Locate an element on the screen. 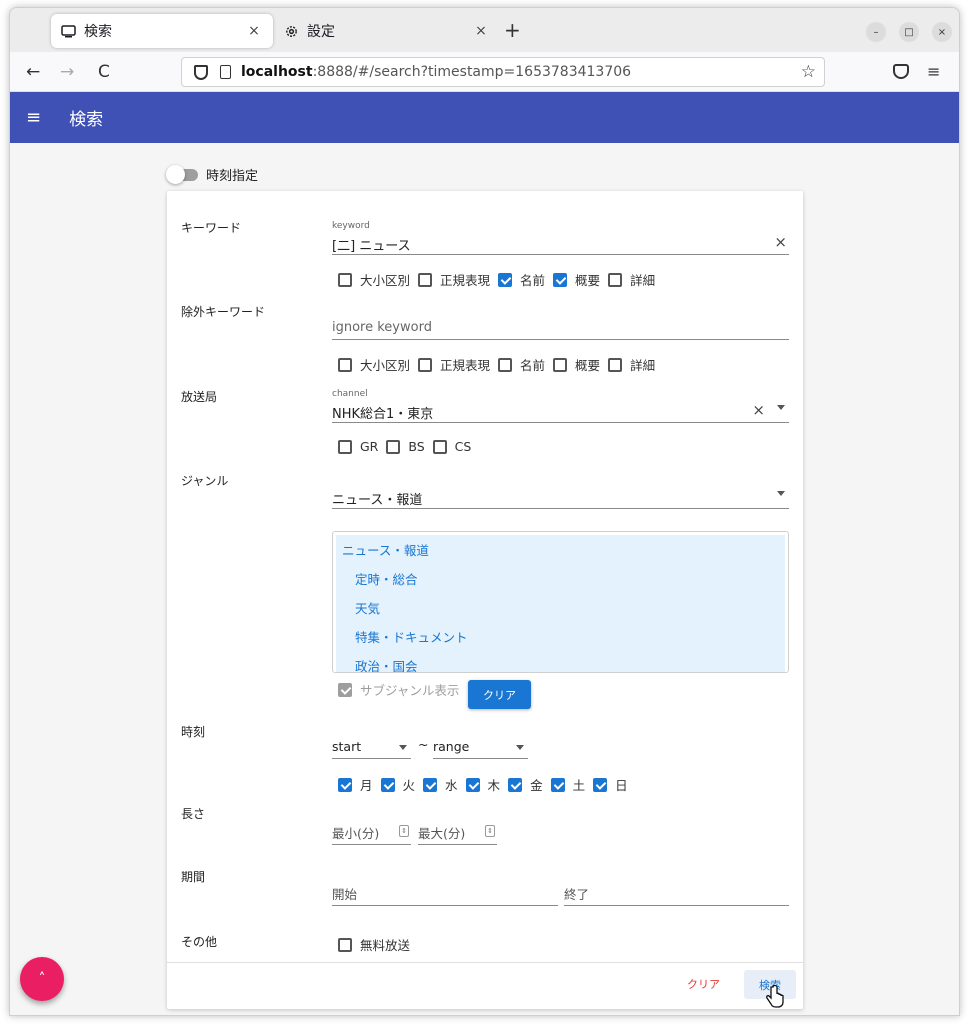 The height and width of the screenshot is (1024, 969). genre-list-item: 特集・ドキュメント is located at coordinates (560, 636).